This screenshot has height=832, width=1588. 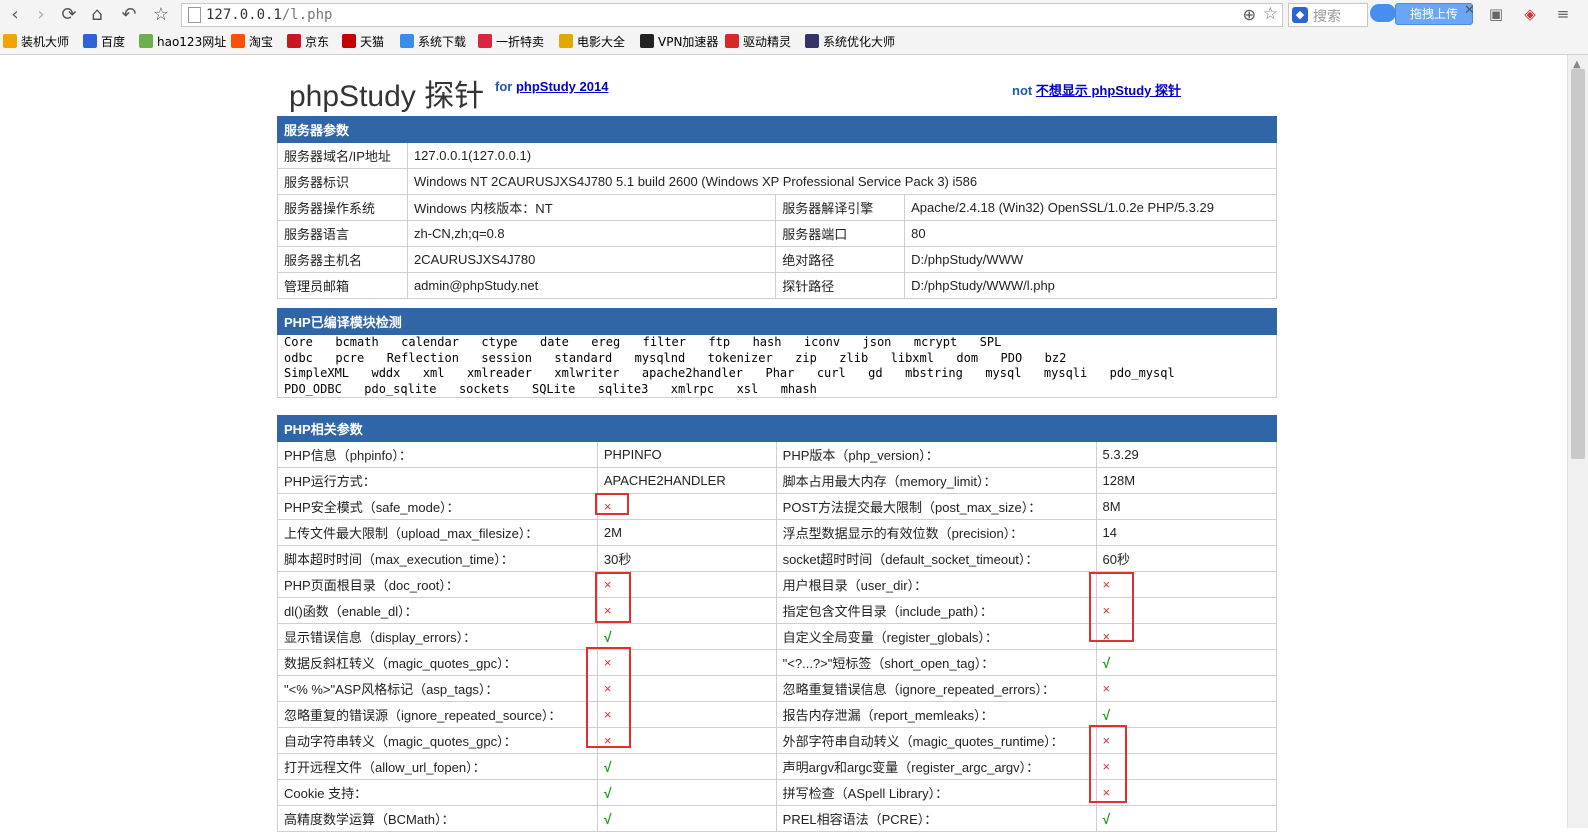 I want to click on cell-label: PHP版本（php_version）：, so click(x=936, y=454).